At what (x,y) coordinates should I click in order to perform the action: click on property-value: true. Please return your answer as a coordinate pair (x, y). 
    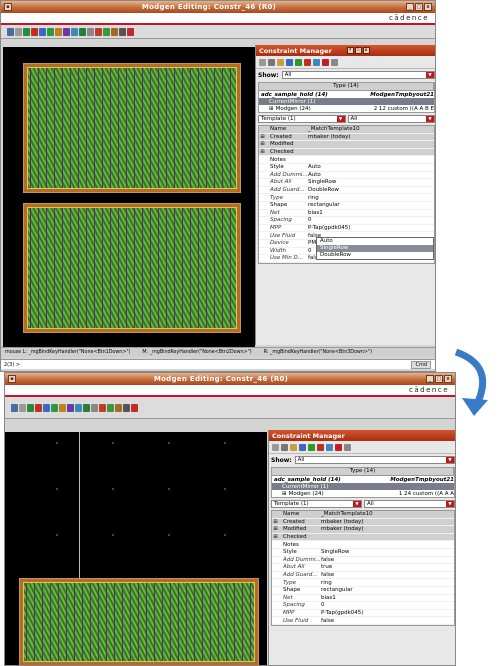
    Looking at the image, I should click on (387, 567).